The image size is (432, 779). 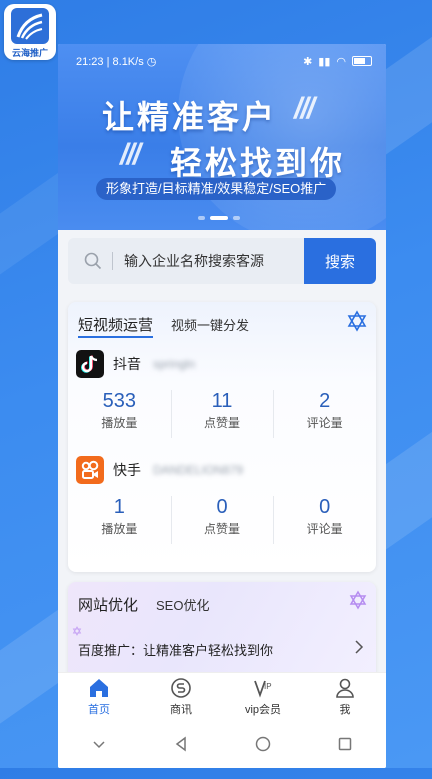 I want to click on stat-likes: 0 点赞量, so click(x=222, y=520).